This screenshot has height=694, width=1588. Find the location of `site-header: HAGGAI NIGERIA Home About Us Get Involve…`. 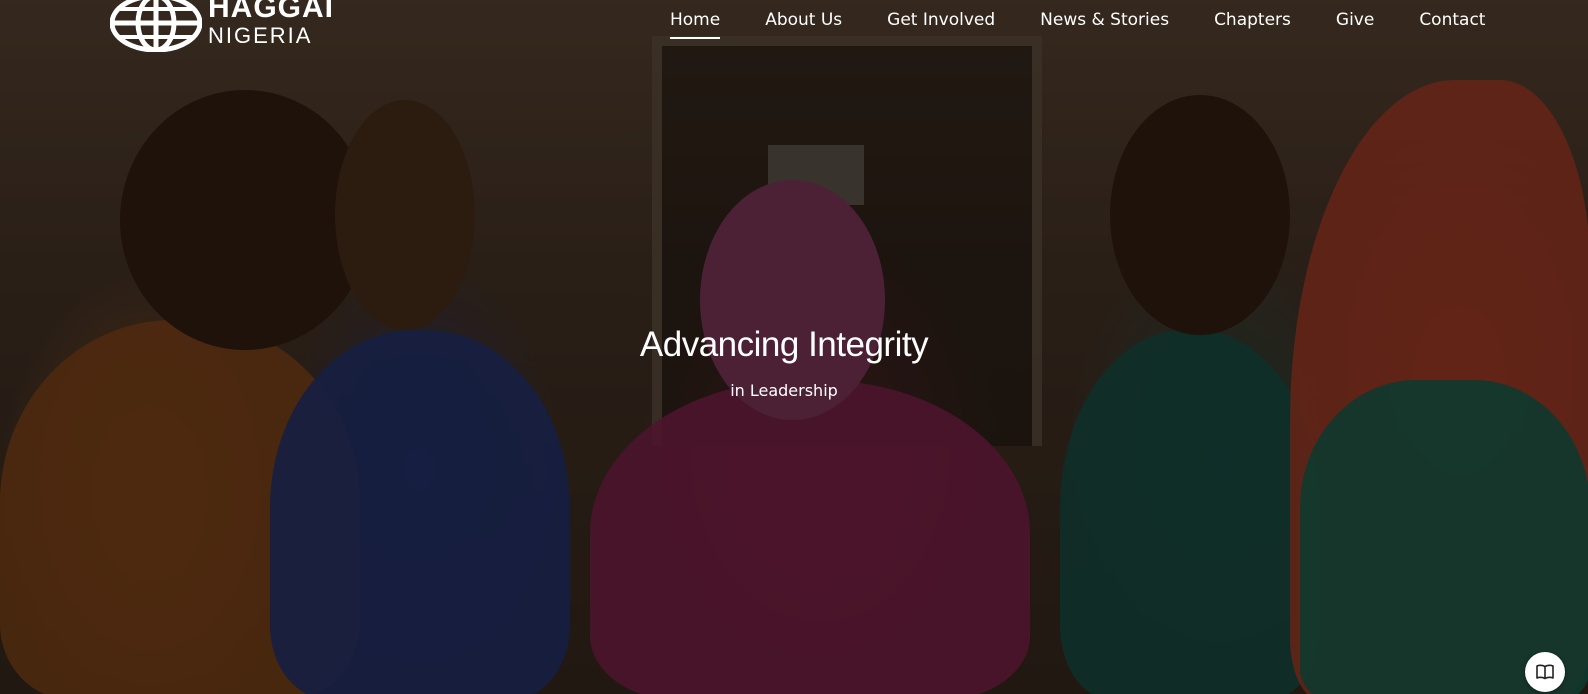

site-header: HAGGAI NIGERIA Home About Us Get Involve… is located at coordinates (794, 26).